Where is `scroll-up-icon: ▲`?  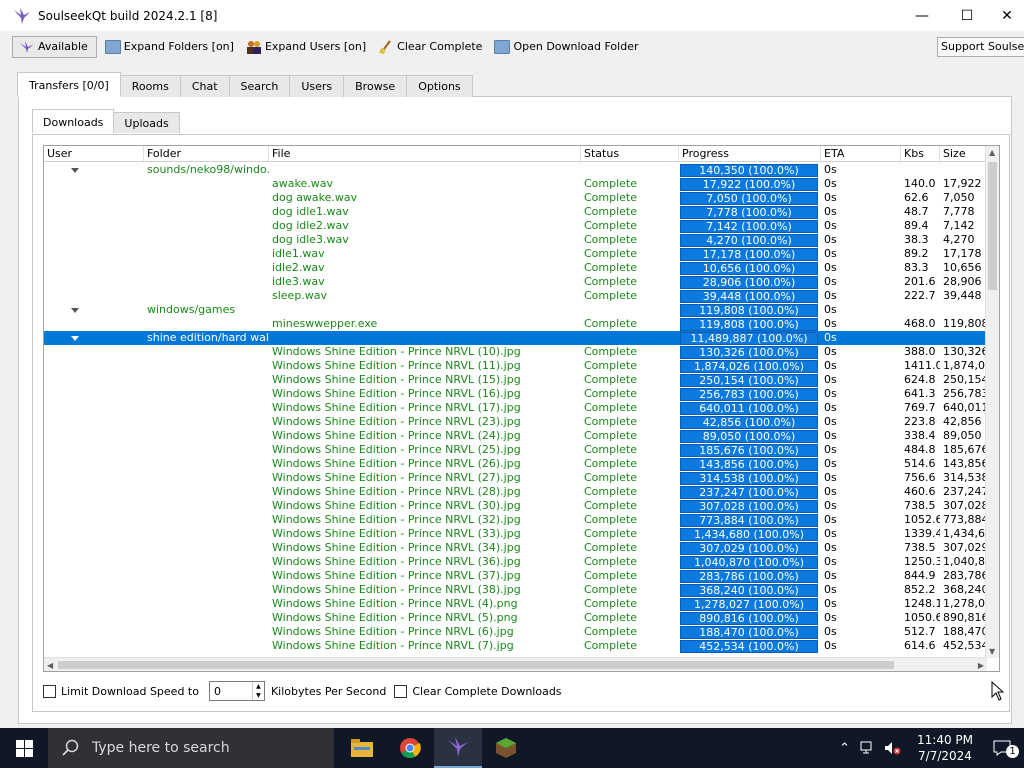
scroll-up-icon: ▲ is located at coordinates (992, 152).